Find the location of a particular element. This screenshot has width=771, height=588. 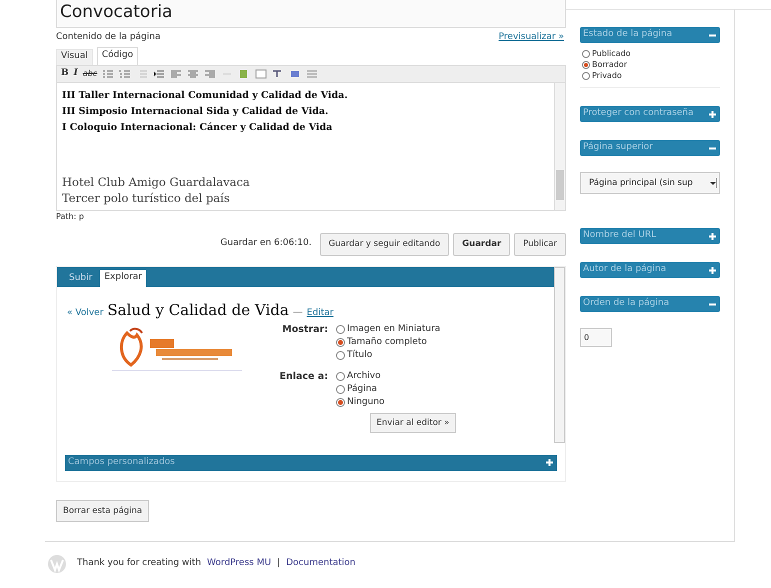

content-line: III Taller Internacional Comunidad y Calidad de Vida. is located at coordinates (205, 95).